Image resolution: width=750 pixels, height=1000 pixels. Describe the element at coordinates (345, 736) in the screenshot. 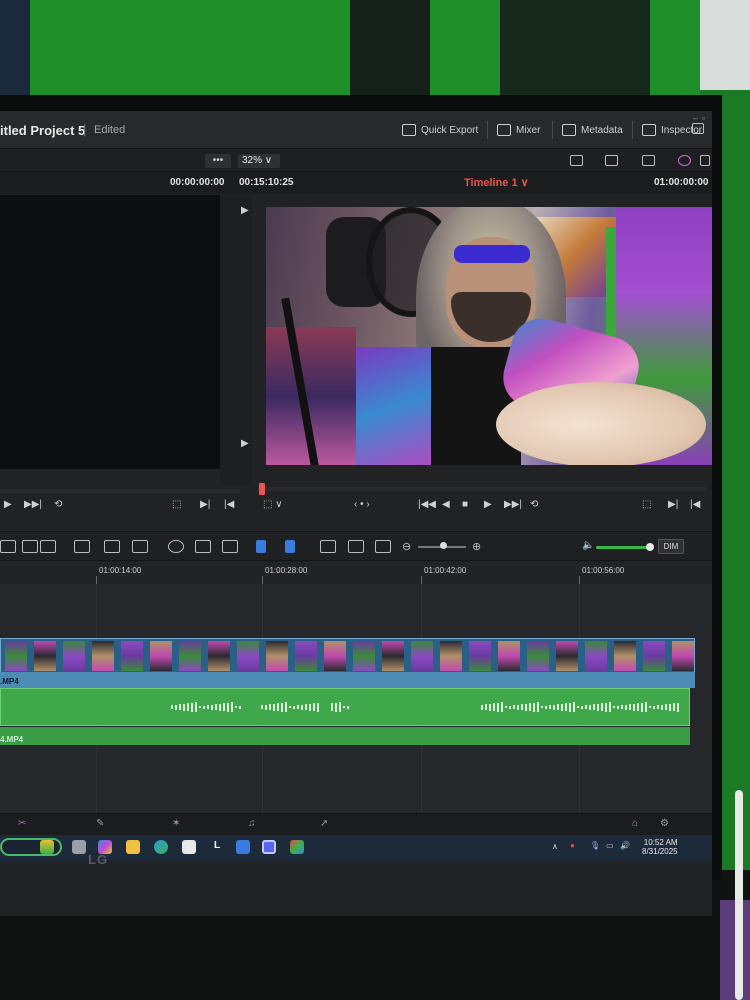

I see `audio-clip-name-bar` at that location.